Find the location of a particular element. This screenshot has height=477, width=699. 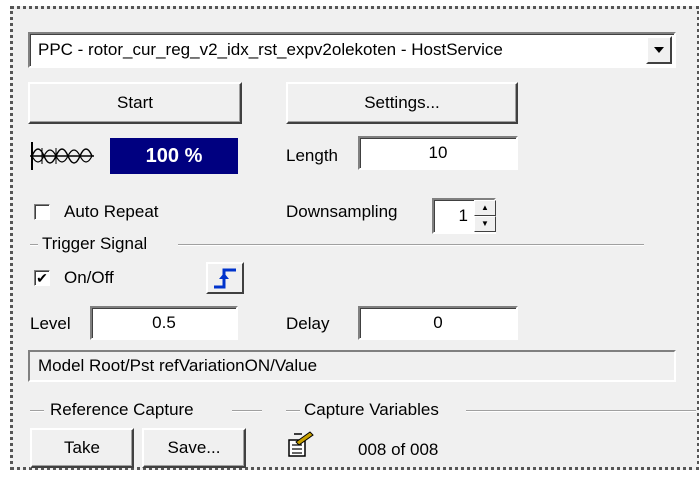

level-input: 0.5 is located at coordinates (164, 323).